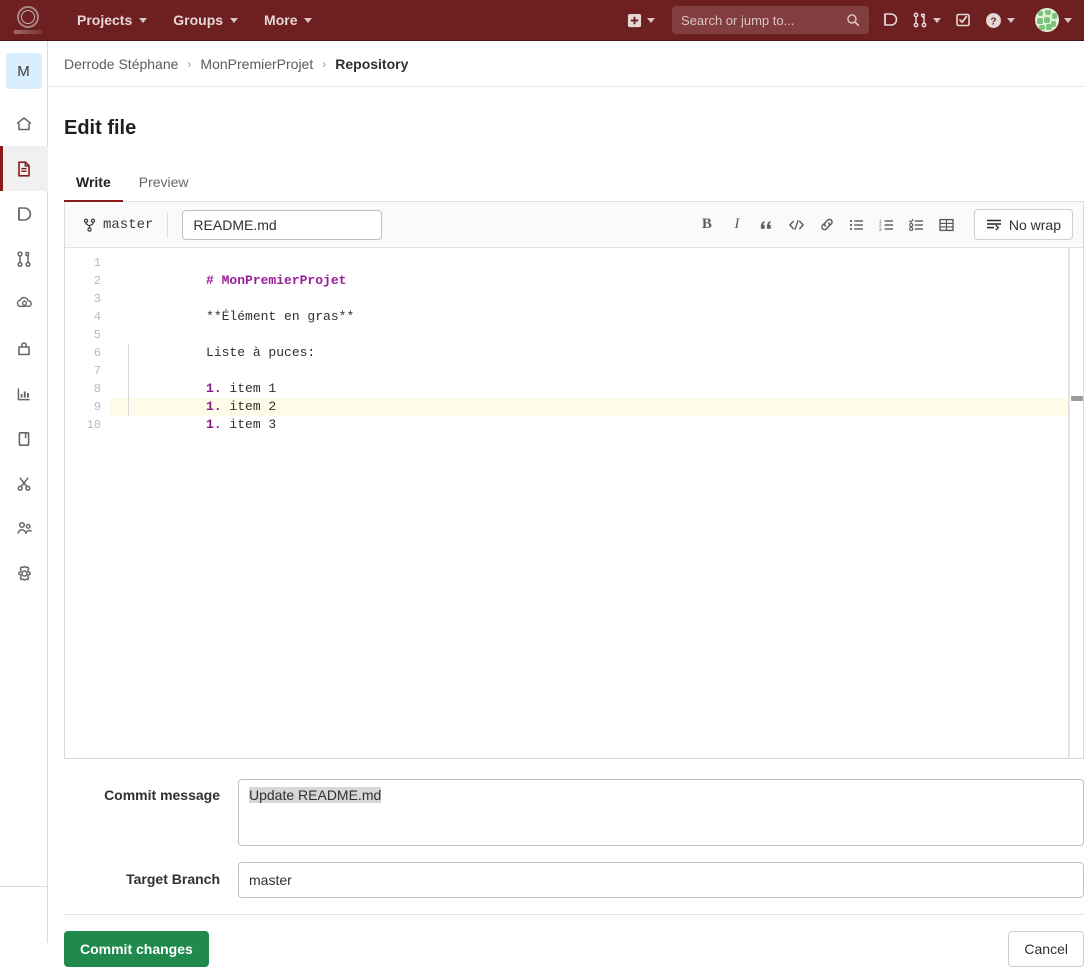 The height and width of the screenshot is (967, 1084). I want to click on breadcrumb-owner: Derrode Stéphane, so click(121, 64).